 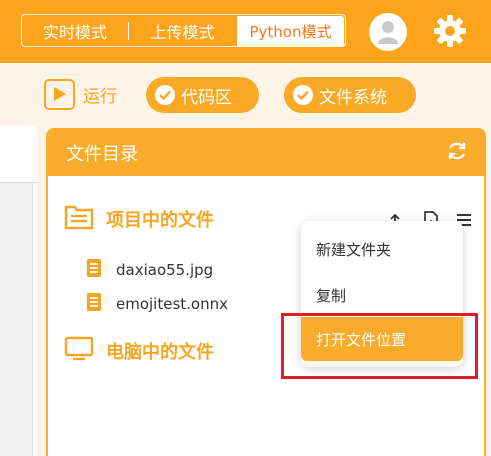 I want to click on file-name: emojitest.onnx, so click(x=172, y=304).